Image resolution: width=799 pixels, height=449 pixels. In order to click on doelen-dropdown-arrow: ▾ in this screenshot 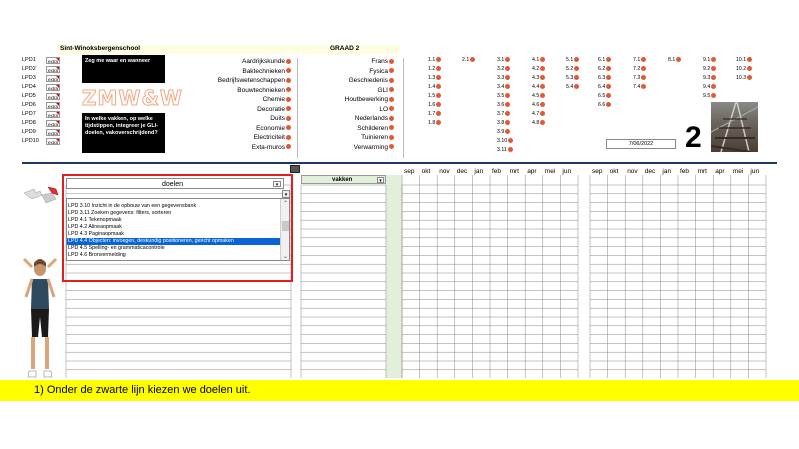, I will do `click(277, 184)`.